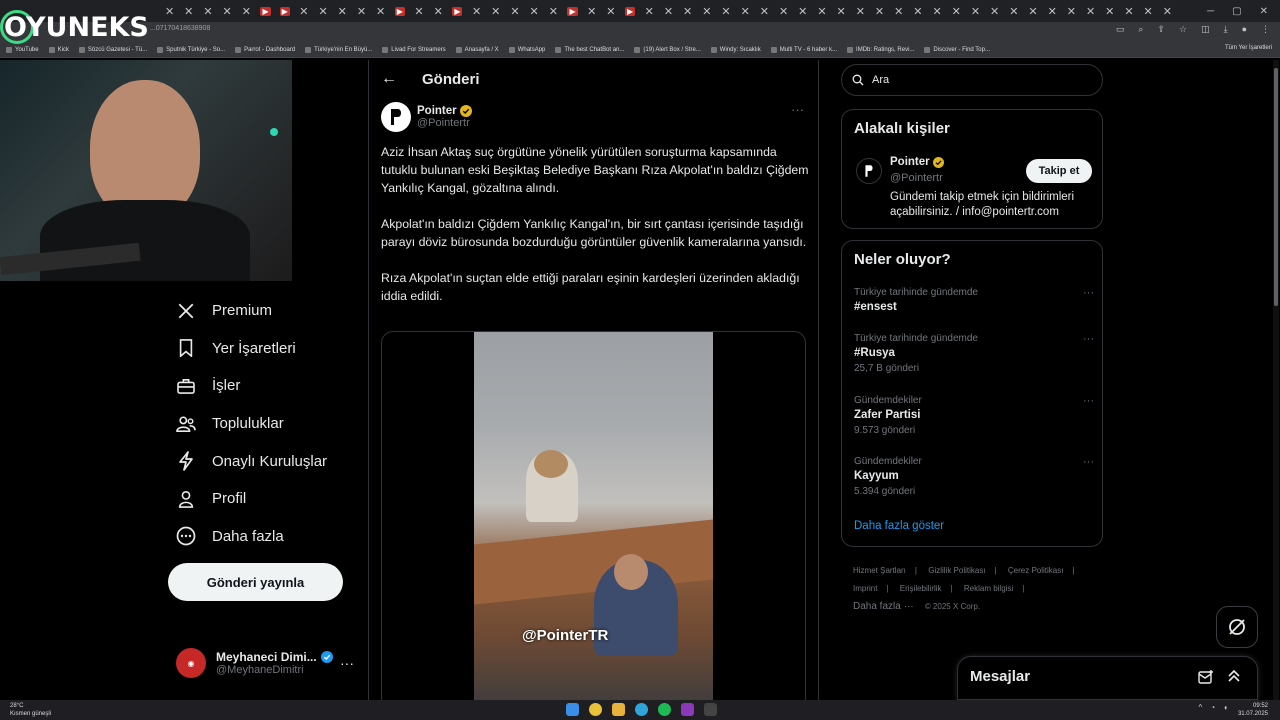 The height and width of the screenshot is (720, 1280). What do you see at coordinates (1237, 627) in the screenshot?
I see `grok-button` at bounding box center [1237, 627].